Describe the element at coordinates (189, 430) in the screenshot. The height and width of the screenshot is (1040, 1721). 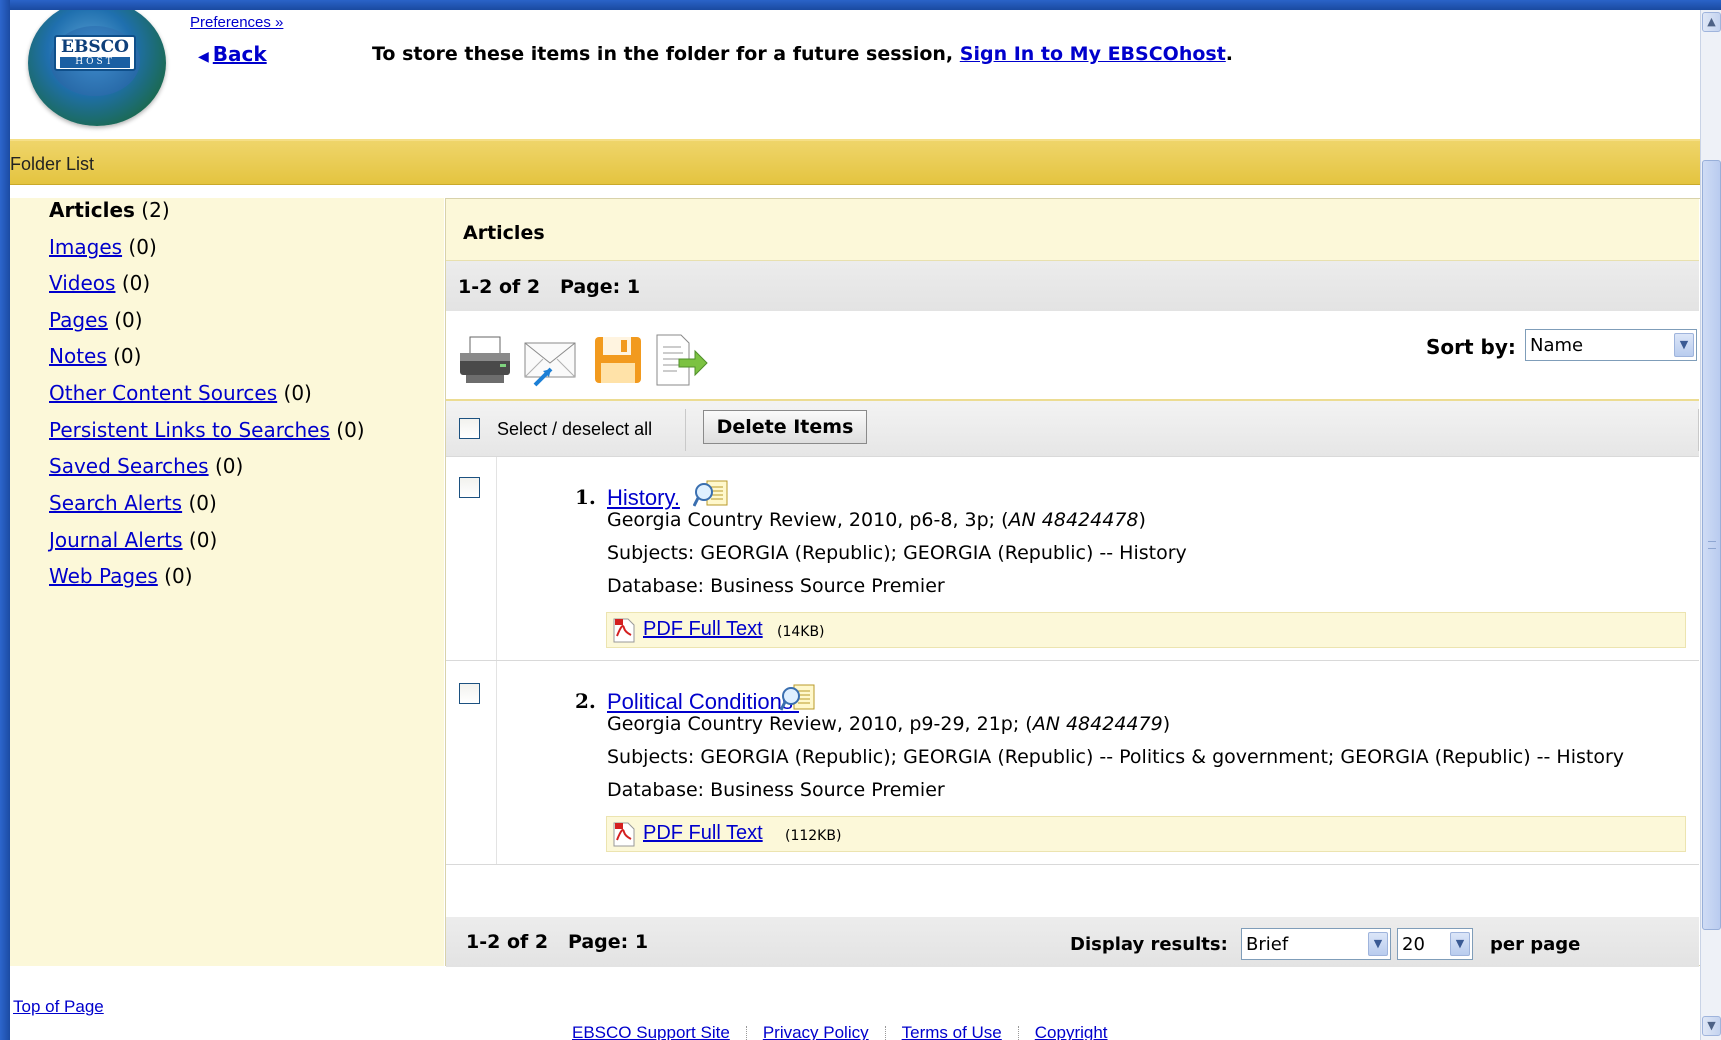
I see `sidebar-item-label: Persistent Links to Searches` at that location.